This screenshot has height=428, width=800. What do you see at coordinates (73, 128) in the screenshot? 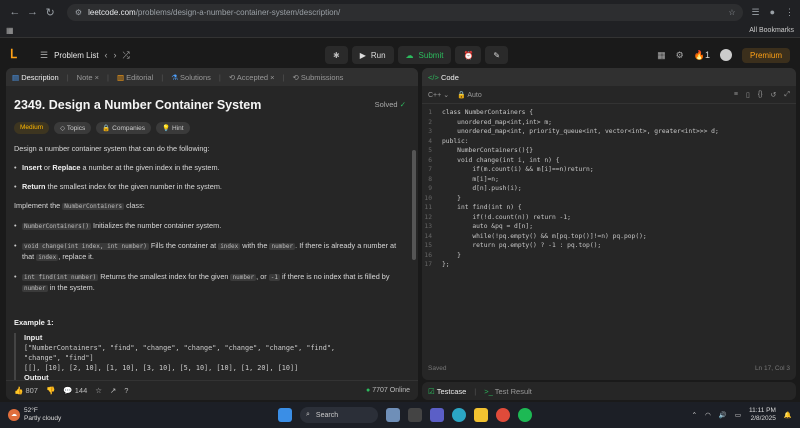
I see `topics-tag: ◇ Topics` at bounding box center [73, 128].